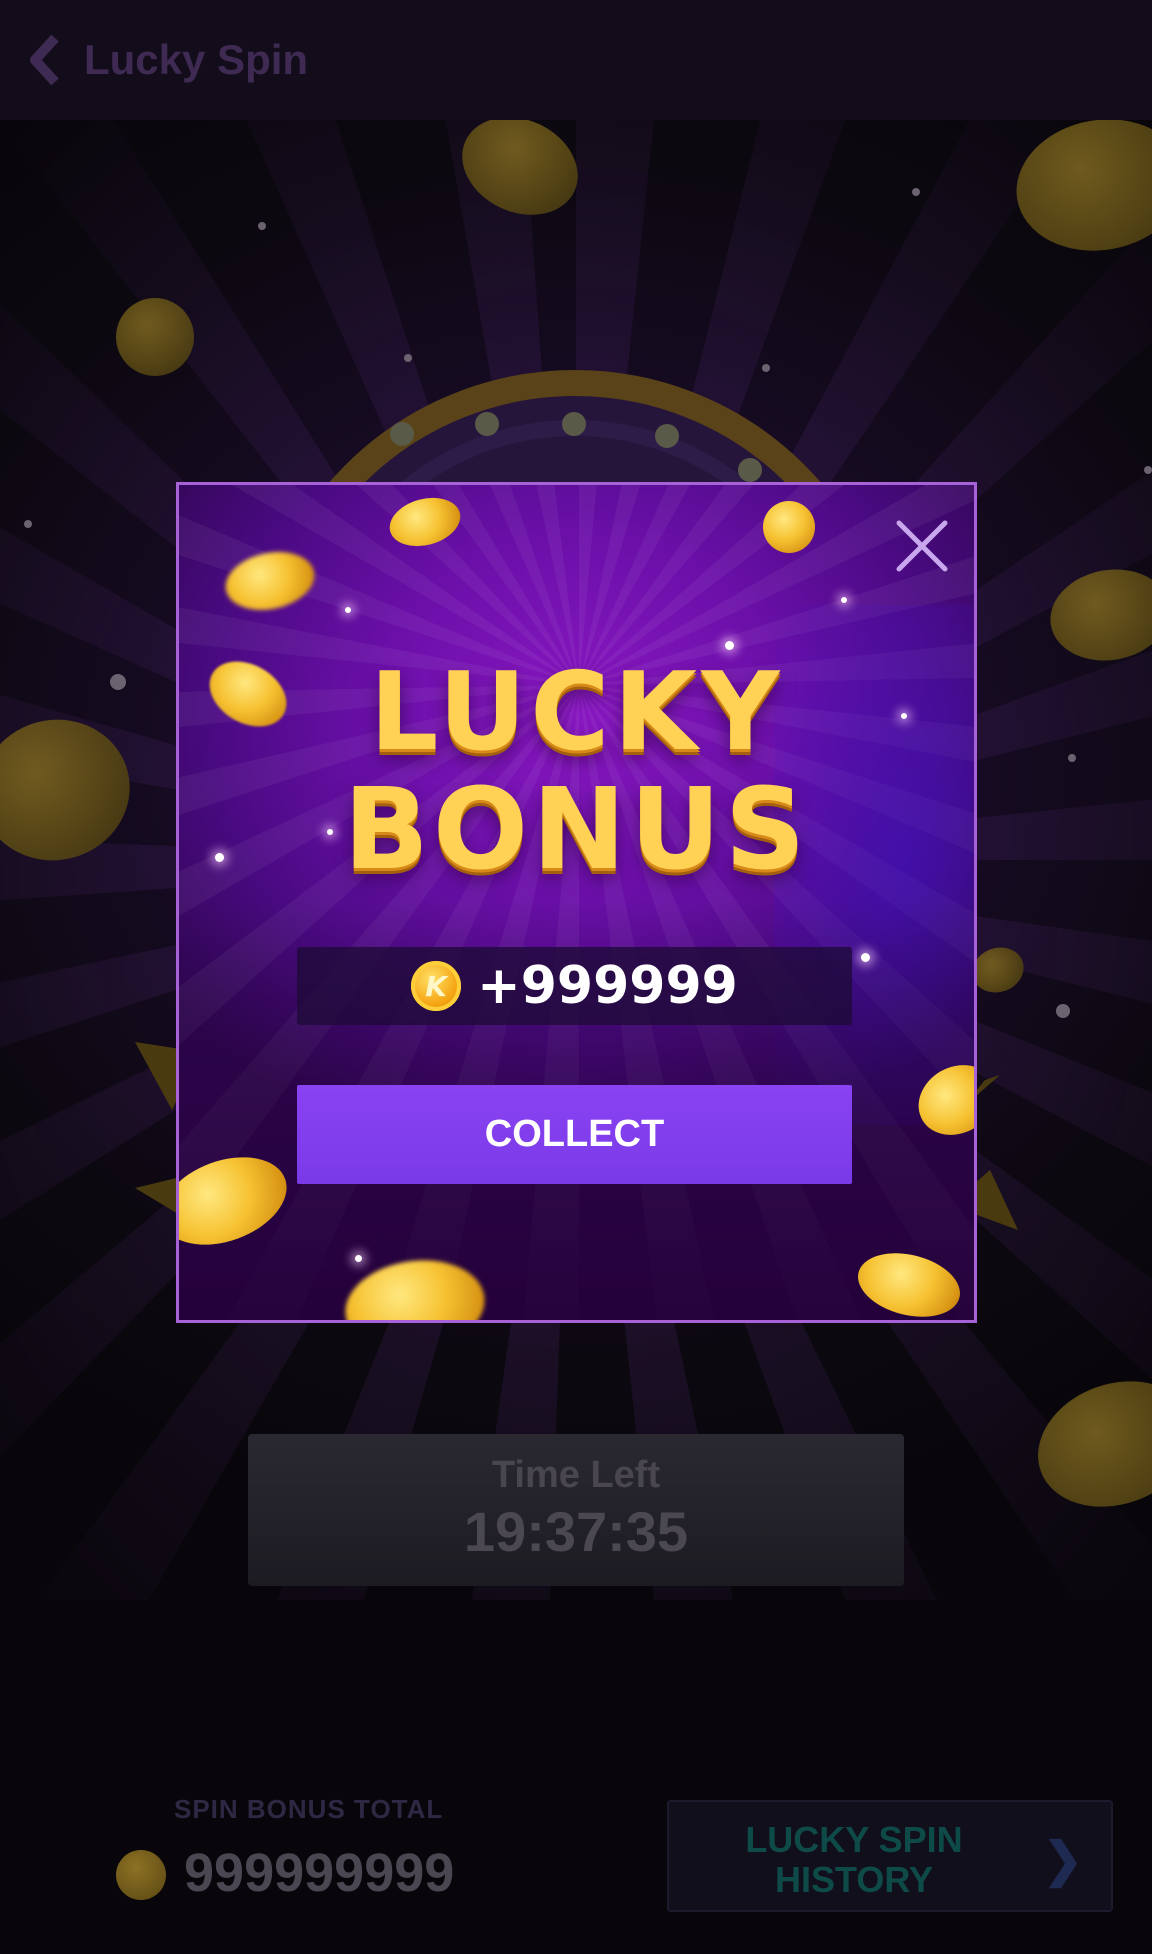  I want to click on reward-amount: +999999, so click(607, 986).